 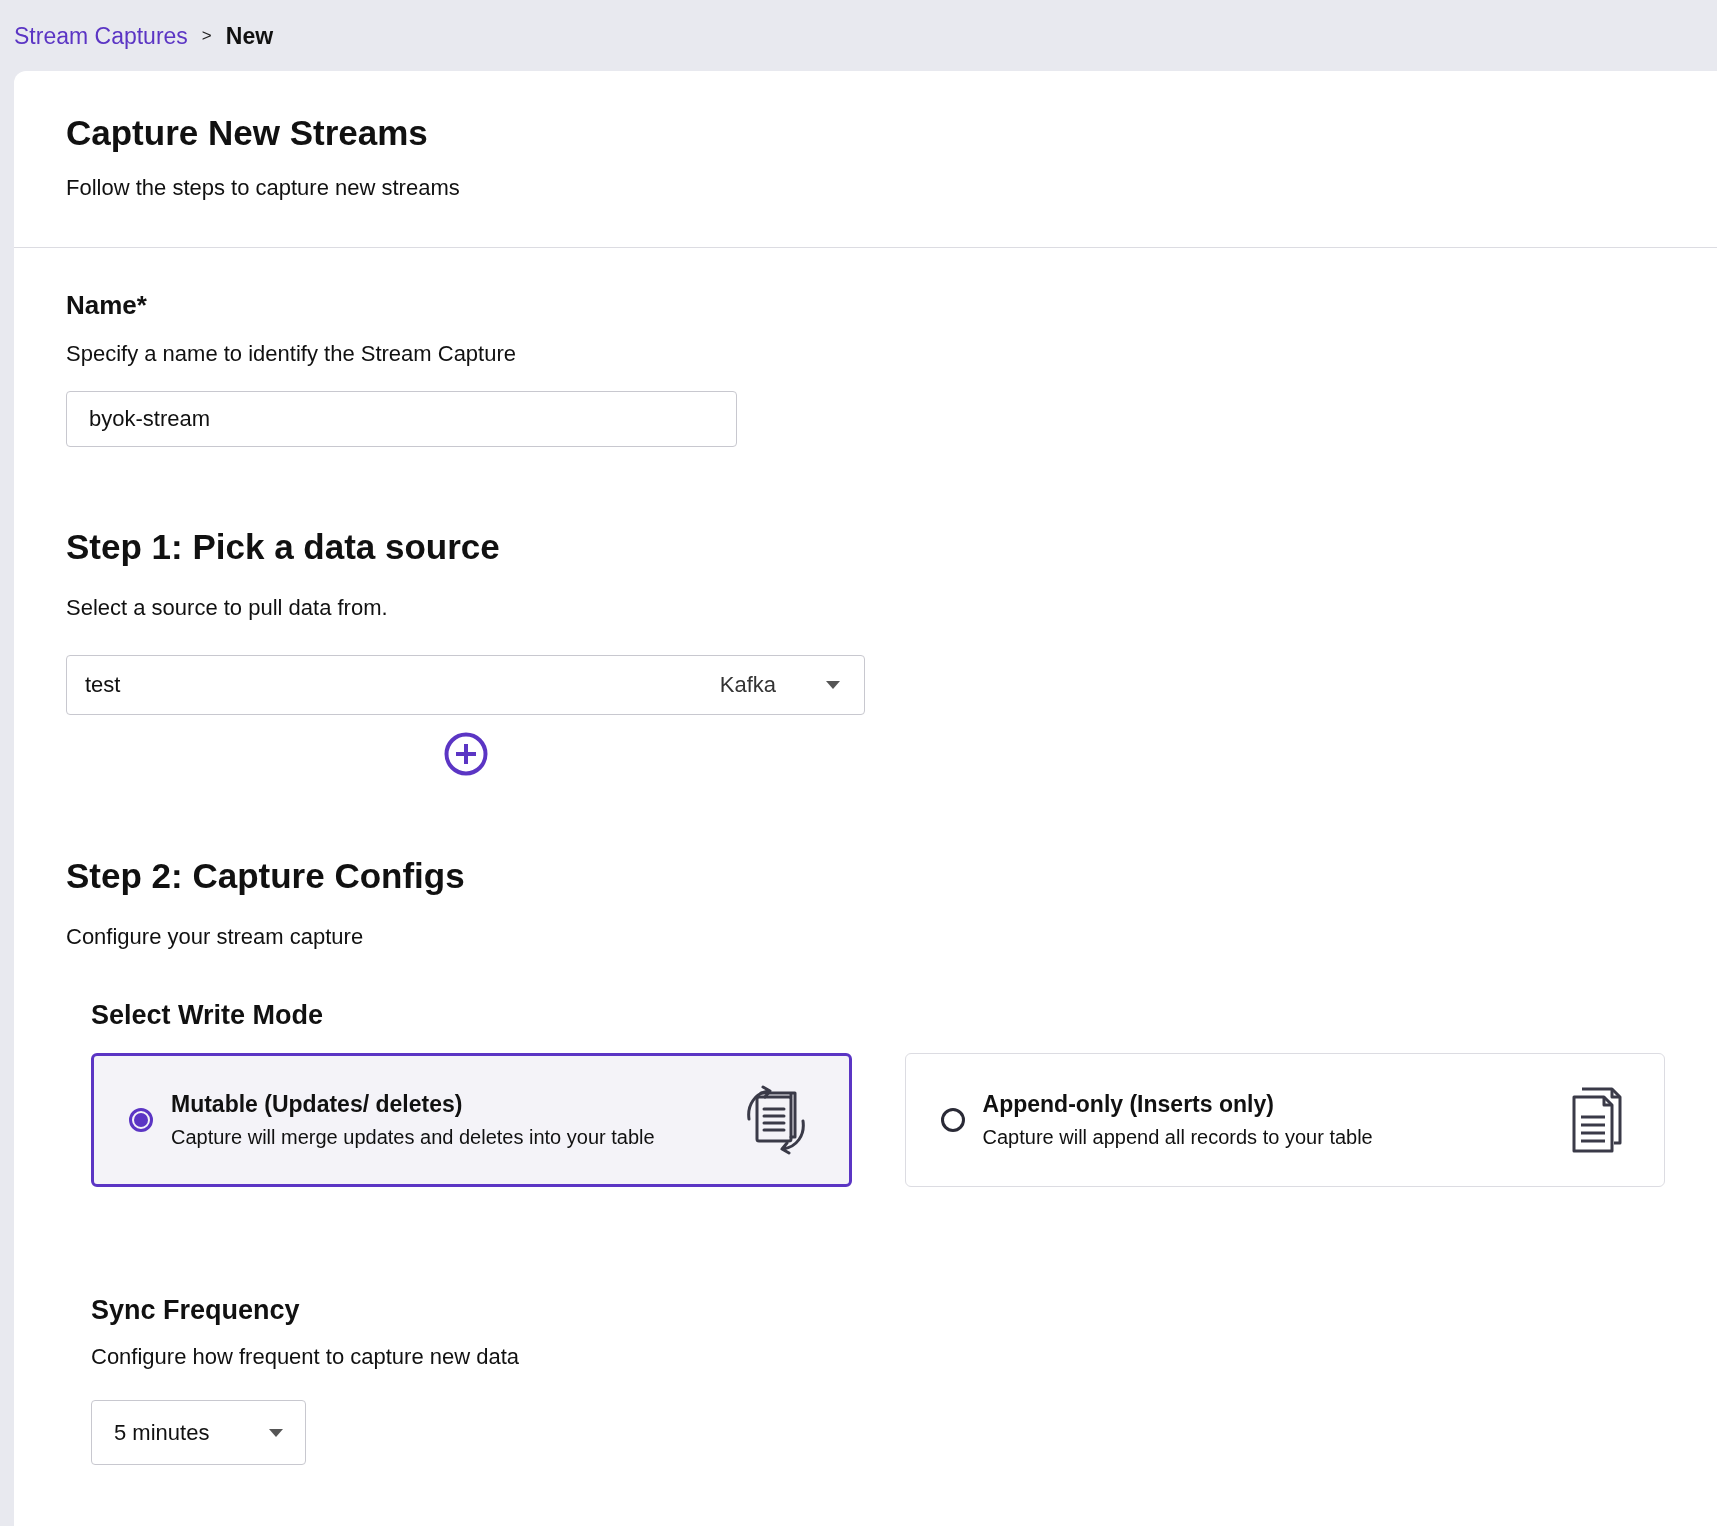 What do you see at coordinates (306, 1357) in the screenshot?
I see `section-description: Configure how frequent to capture new data` at bounding box center [306, 1357].